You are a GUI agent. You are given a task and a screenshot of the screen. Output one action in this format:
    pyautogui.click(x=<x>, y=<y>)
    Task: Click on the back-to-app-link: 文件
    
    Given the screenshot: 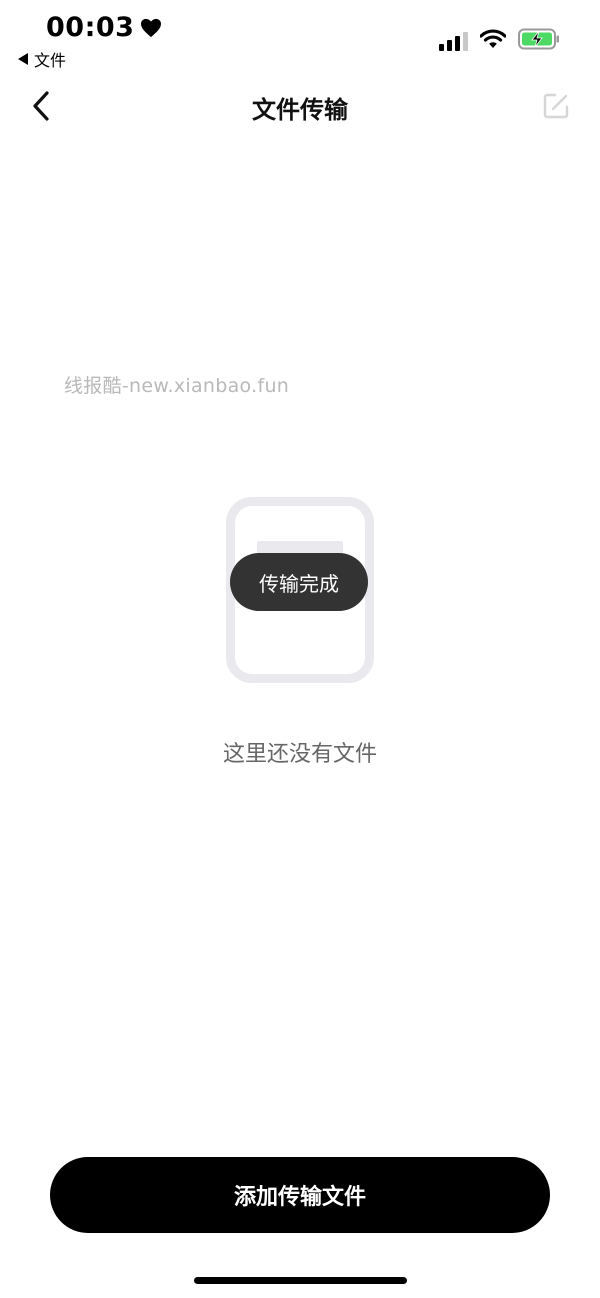 What is the action you would take?
    pyautogui.click(x=42, y=59)
    